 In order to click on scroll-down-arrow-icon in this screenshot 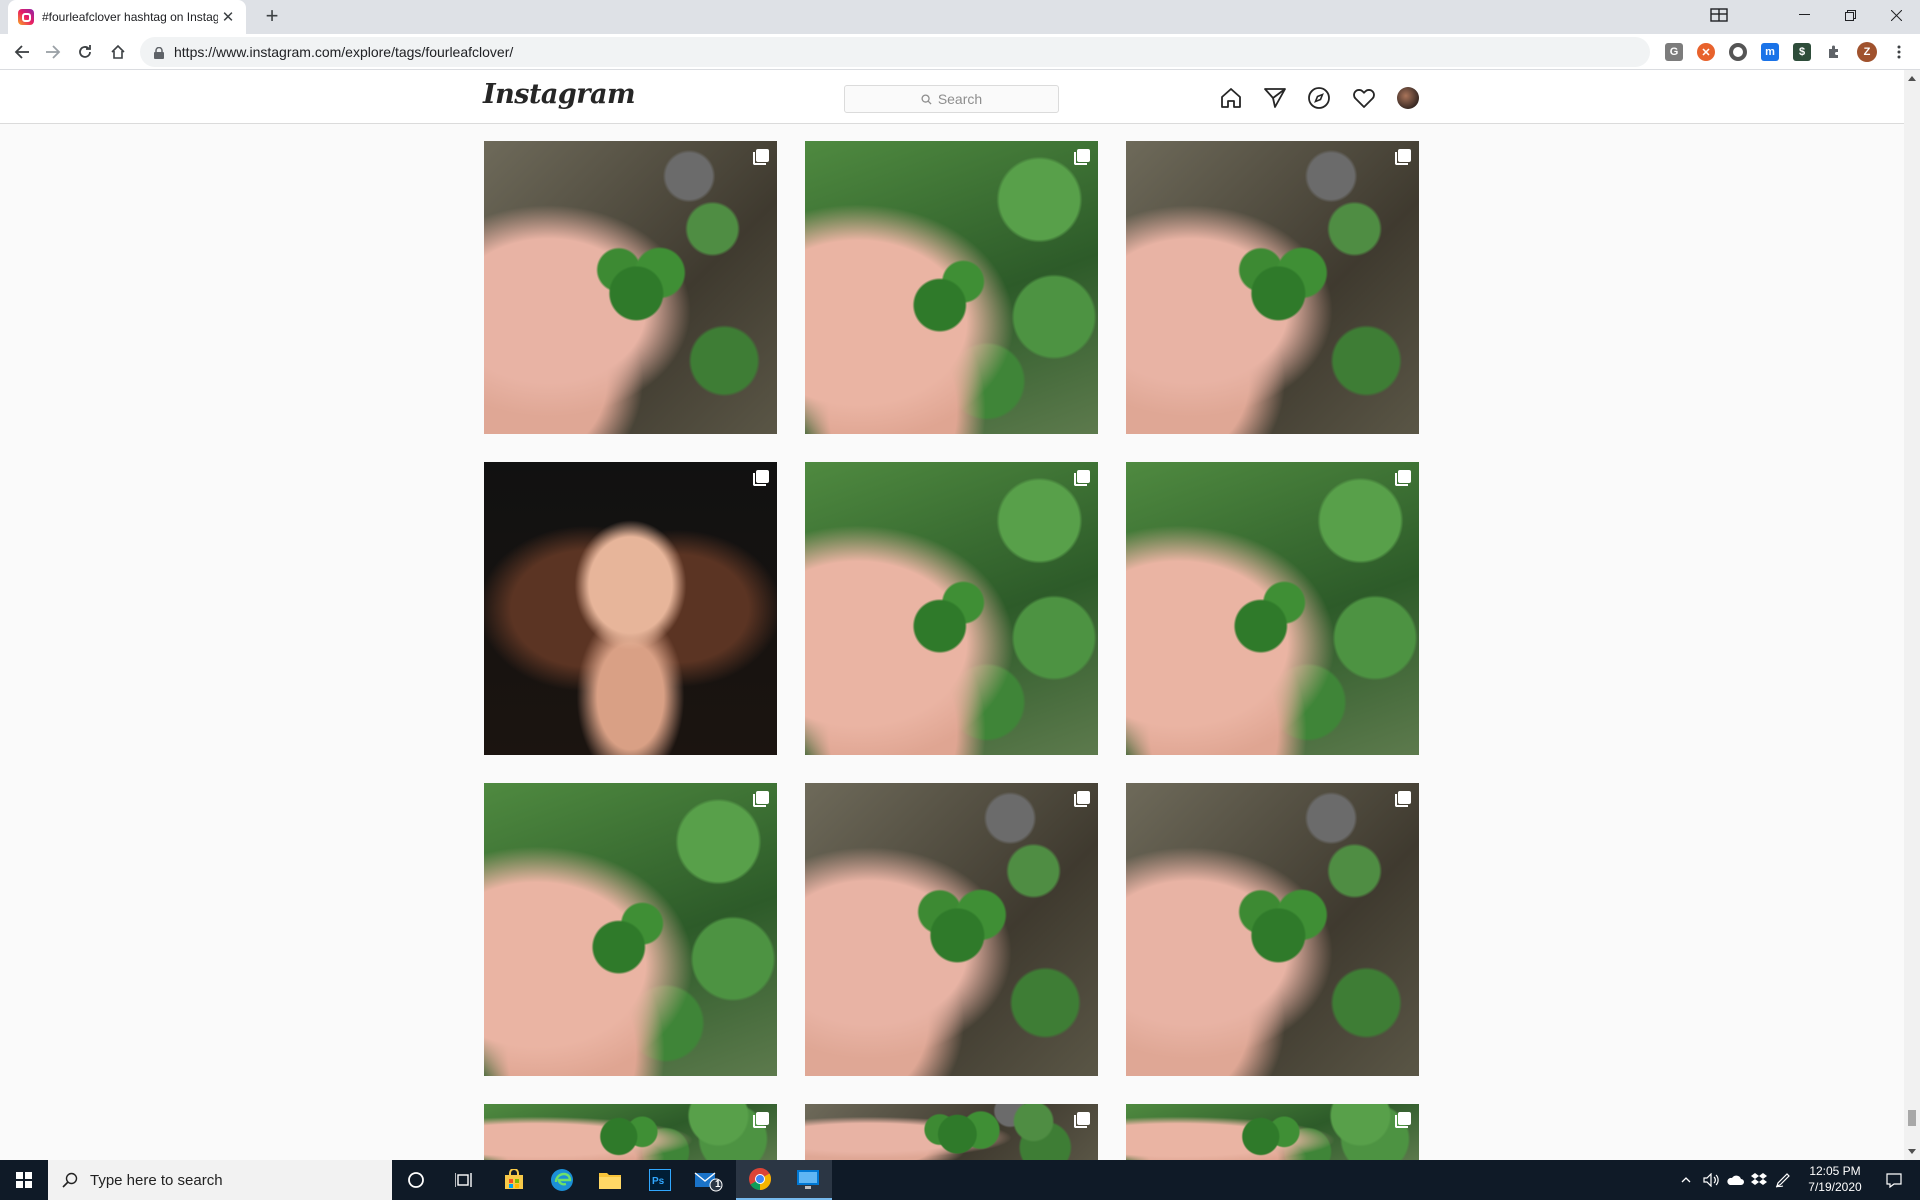, I will do `click(1912, 1151)`.